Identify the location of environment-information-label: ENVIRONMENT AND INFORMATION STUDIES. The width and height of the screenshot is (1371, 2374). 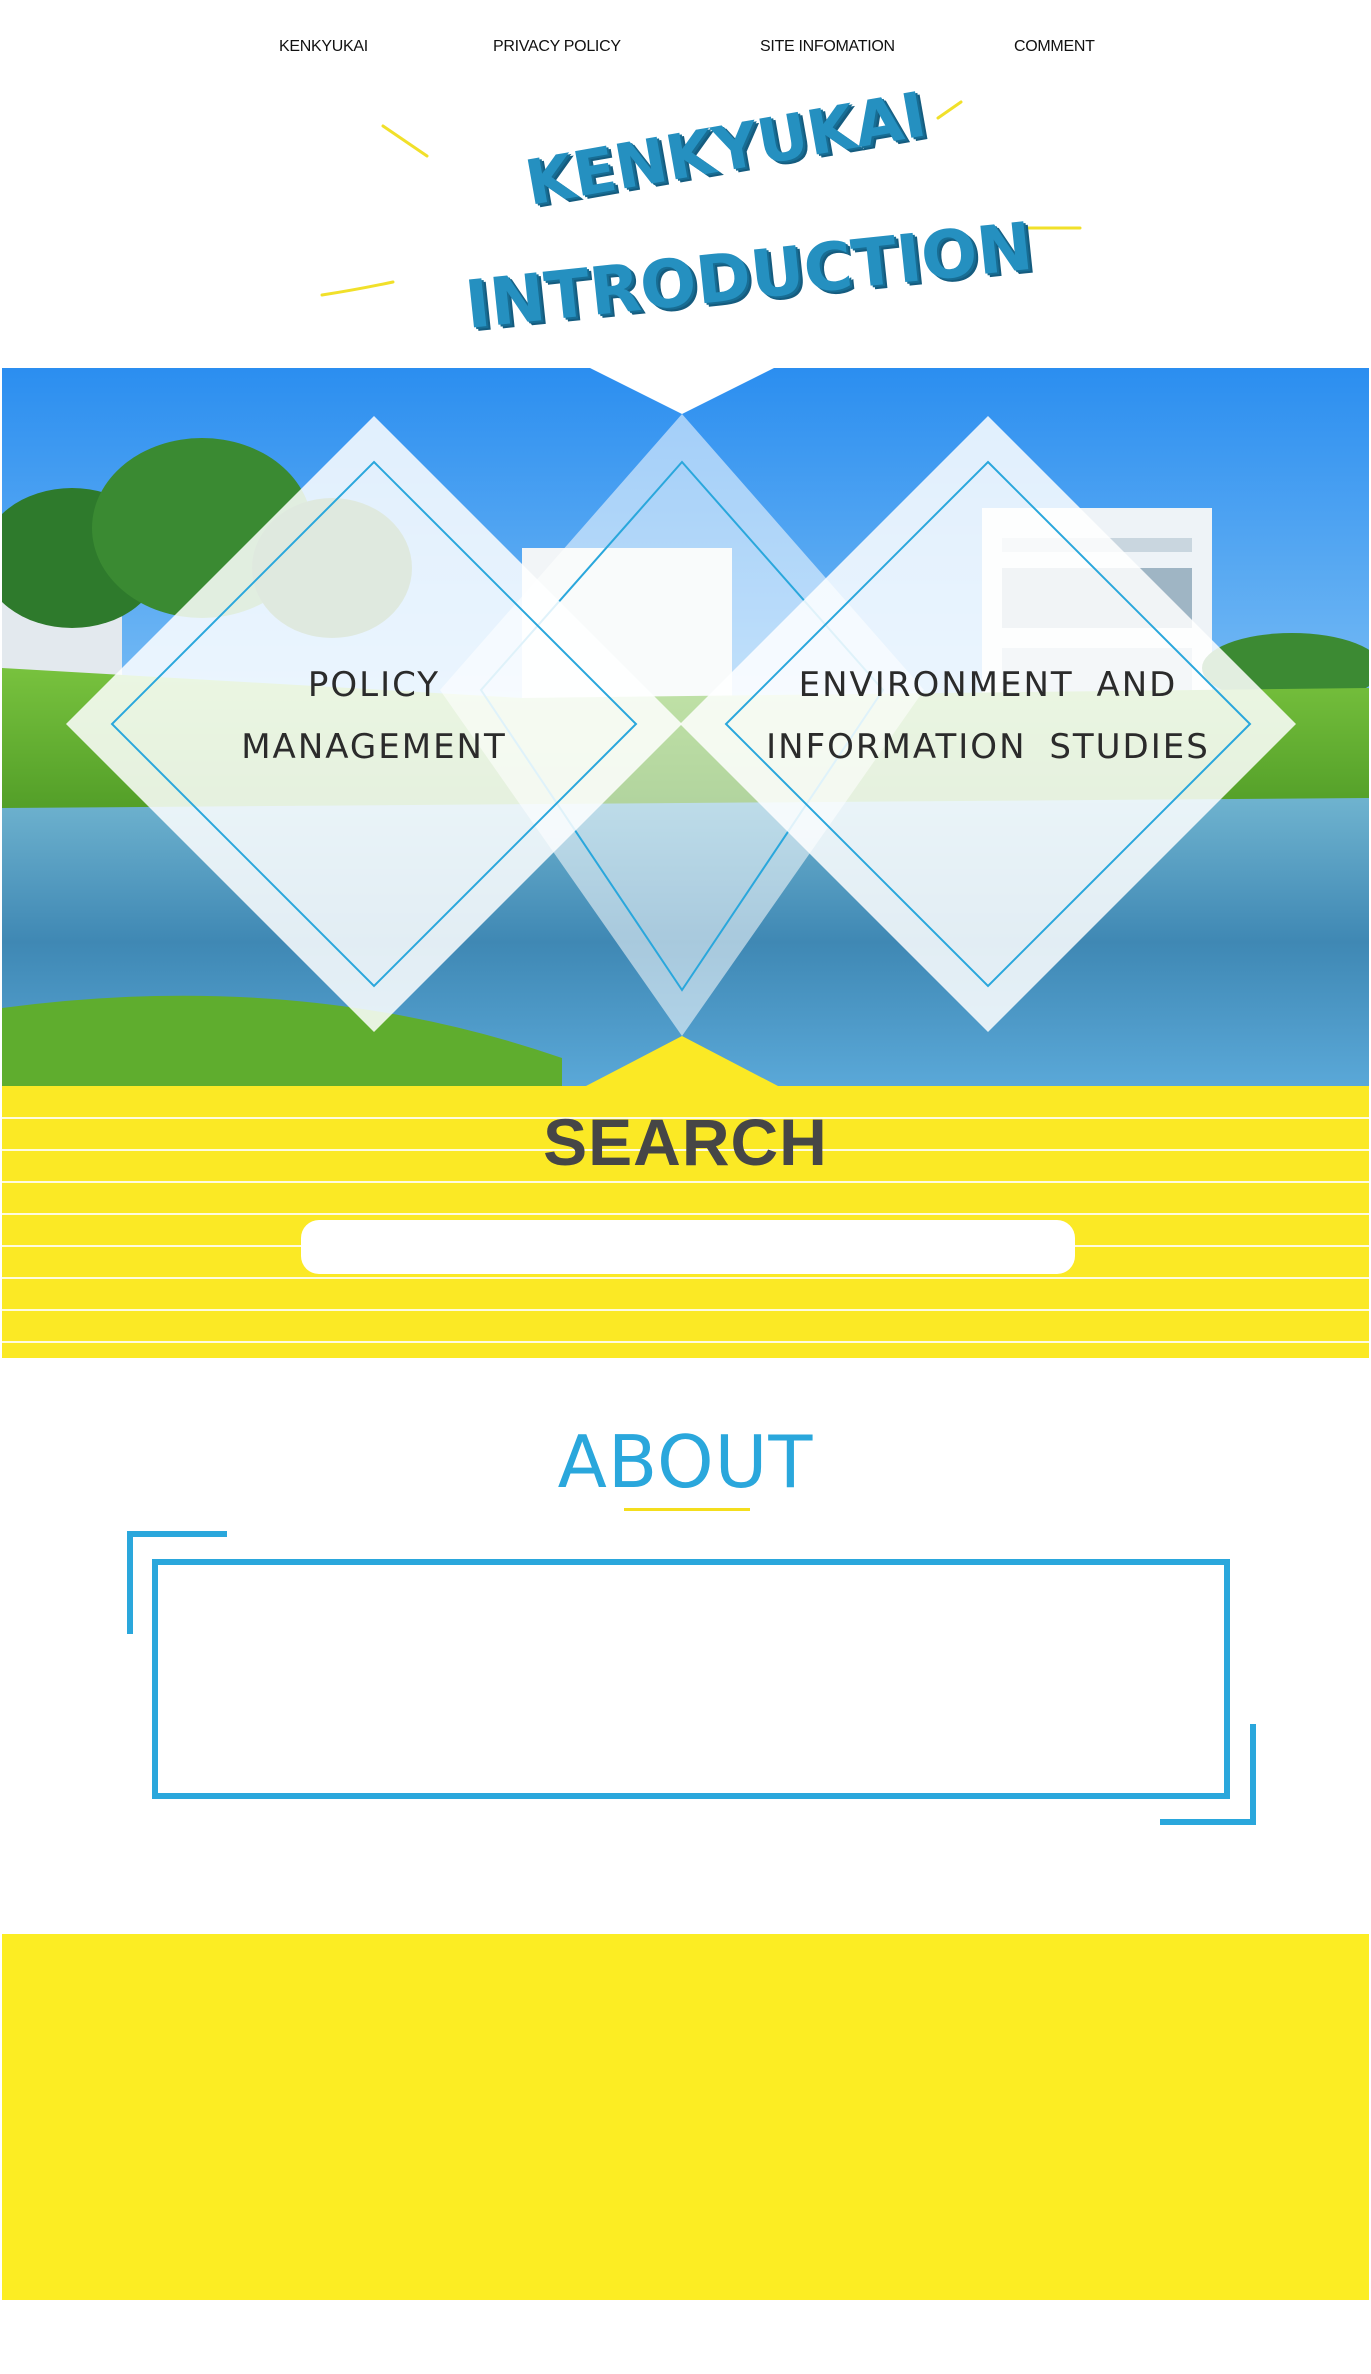
(988, 716).